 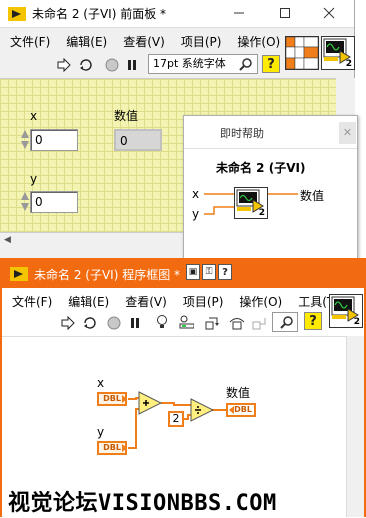 I want to click on probe-icon, so click(x=186, y=322).